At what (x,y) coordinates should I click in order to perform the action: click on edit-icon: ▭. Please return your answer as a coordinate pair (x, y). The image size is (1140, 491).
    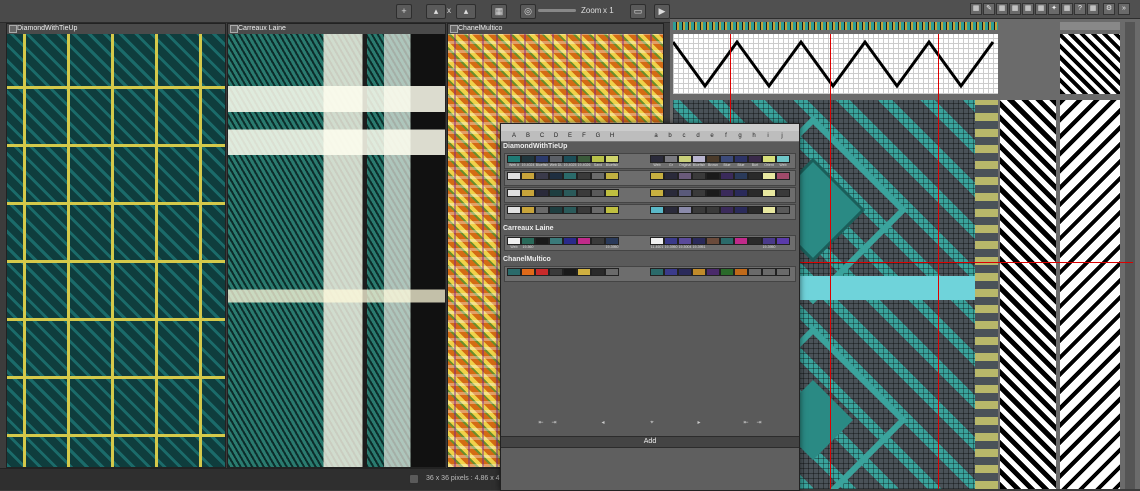
    Looking at the image, I should click on (638, 11).